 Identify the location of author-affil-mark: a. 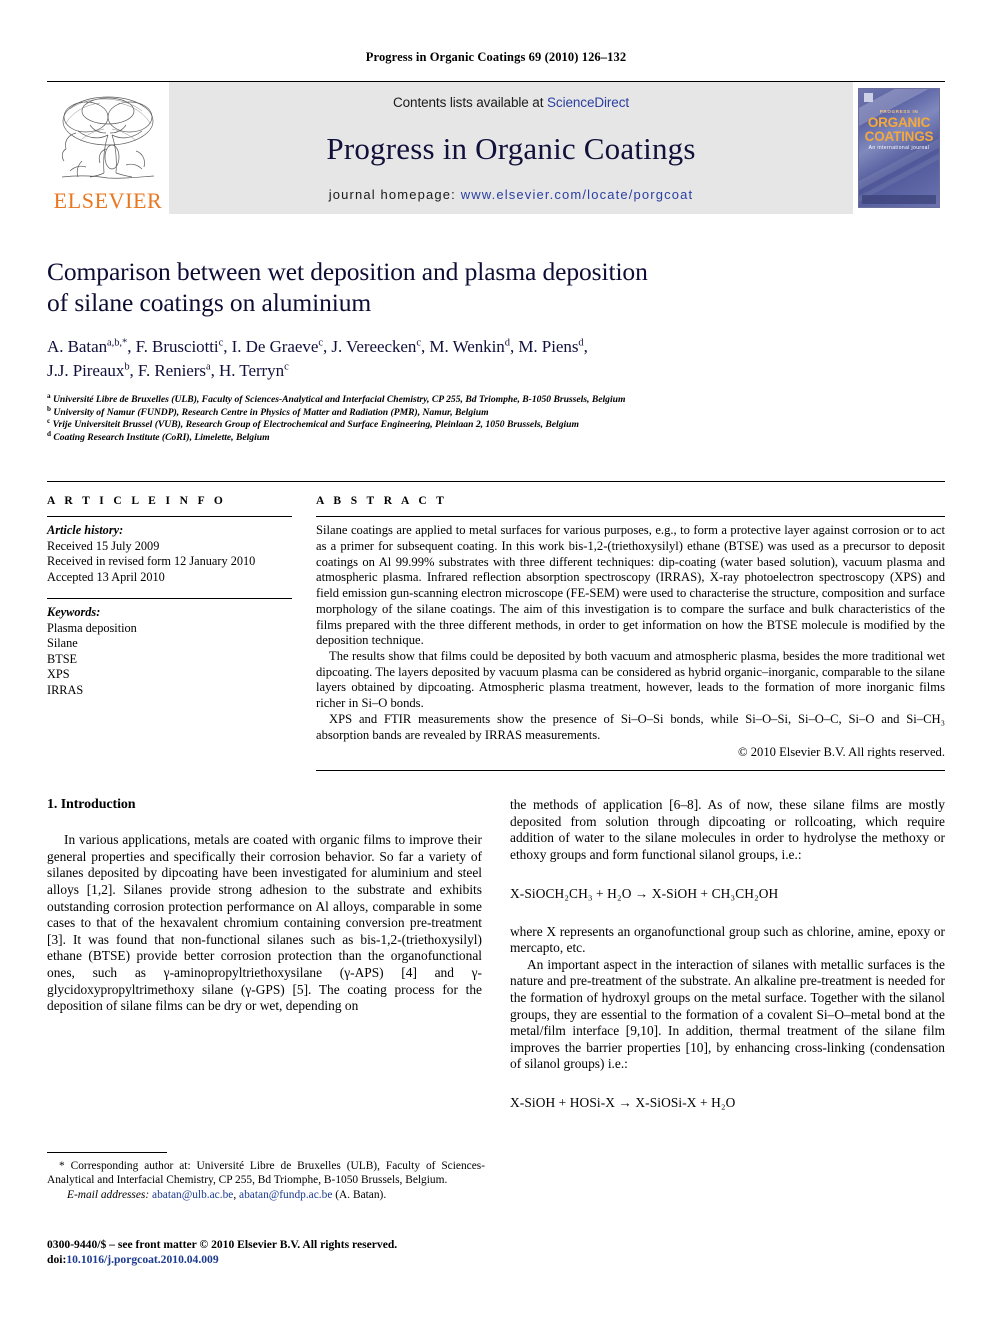
(208, 367).